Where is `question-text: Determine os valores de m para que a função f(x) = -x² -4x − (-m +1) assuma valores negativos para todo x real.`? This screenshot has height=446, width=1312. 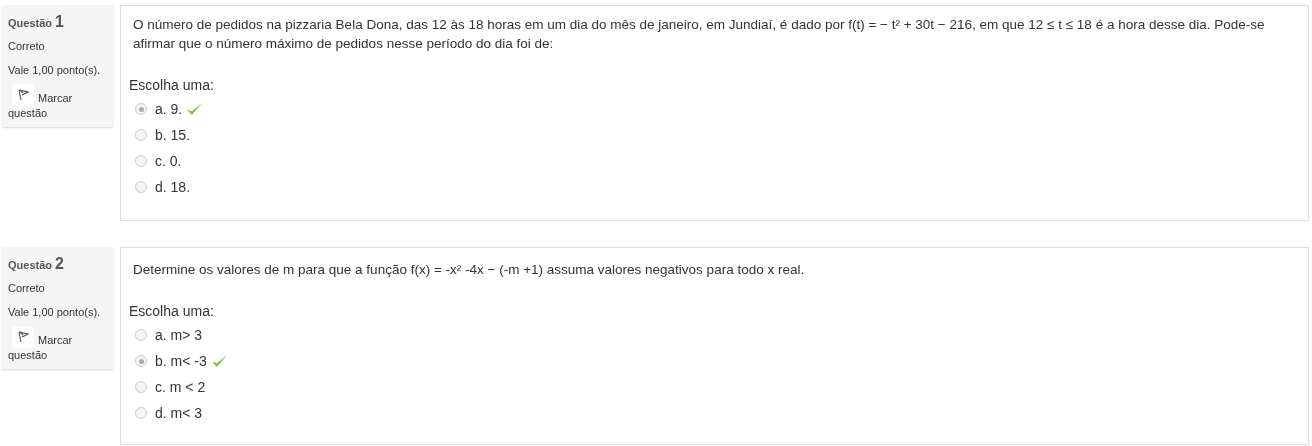 question-text: Determine os valores de m para que a função f(x) = -x² -4x − (-m +1) assuma valores negativos para todo x real. is located at coordinates (469, 270).